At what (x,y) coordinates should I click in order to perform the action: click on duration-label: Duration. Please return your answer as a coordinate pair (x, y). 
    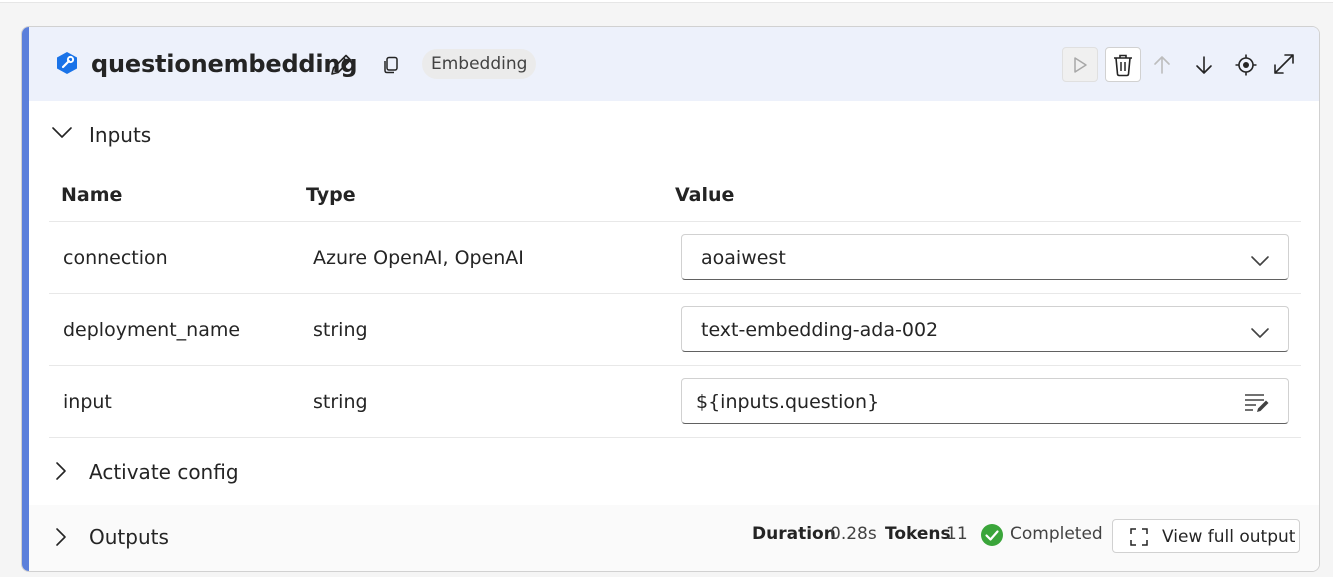
    Looking at the image, I should click on (794, 534).